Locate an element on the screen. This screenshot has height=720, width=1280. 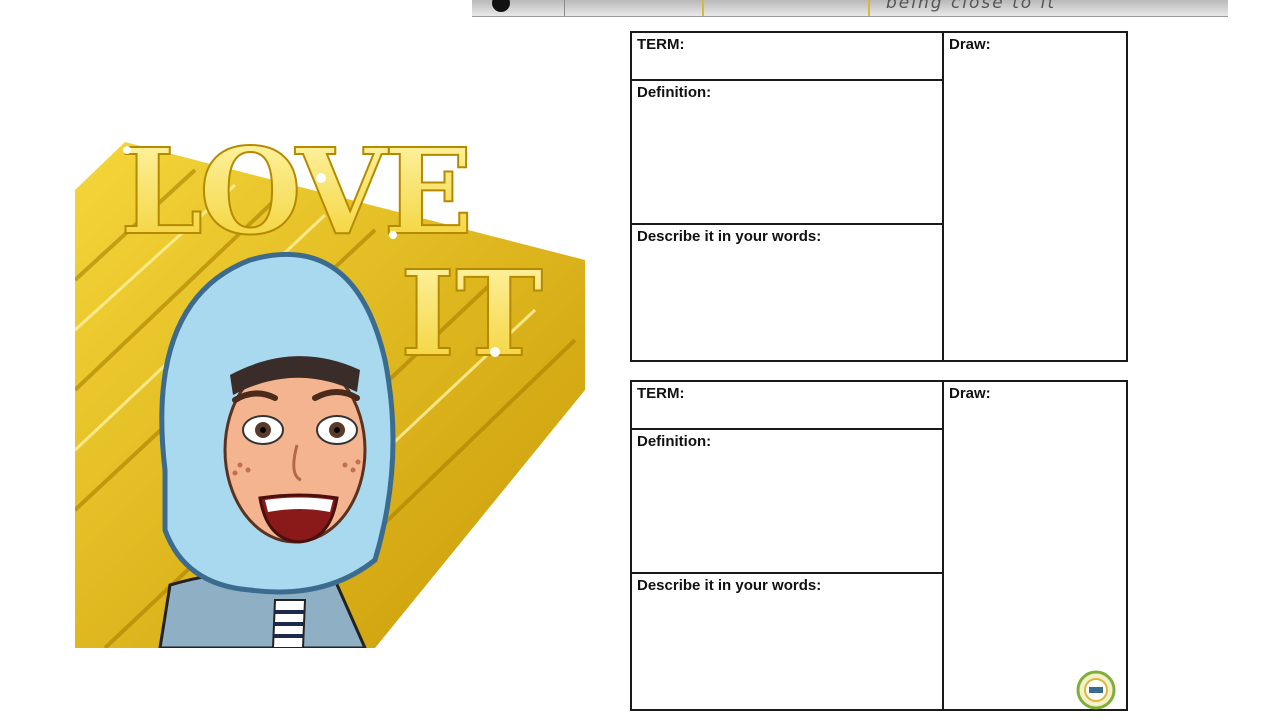
love-text: LOVE is located at coordinates (294, 195).